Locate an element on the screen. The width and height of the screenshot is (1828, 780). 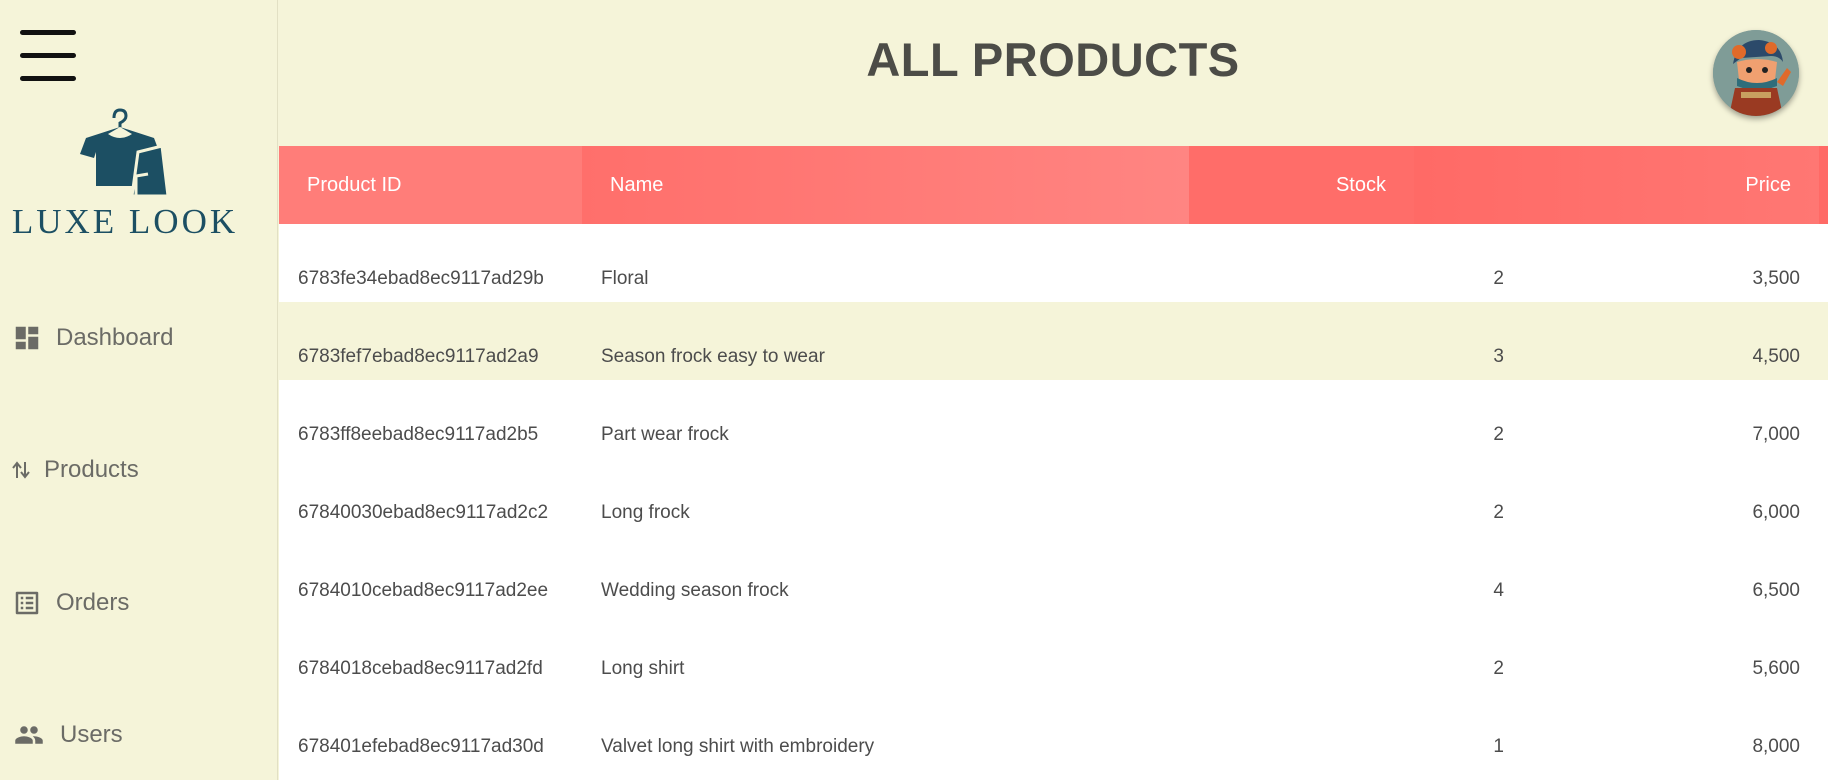
cell-stock: 3 is located at coordinates (1498, 356).